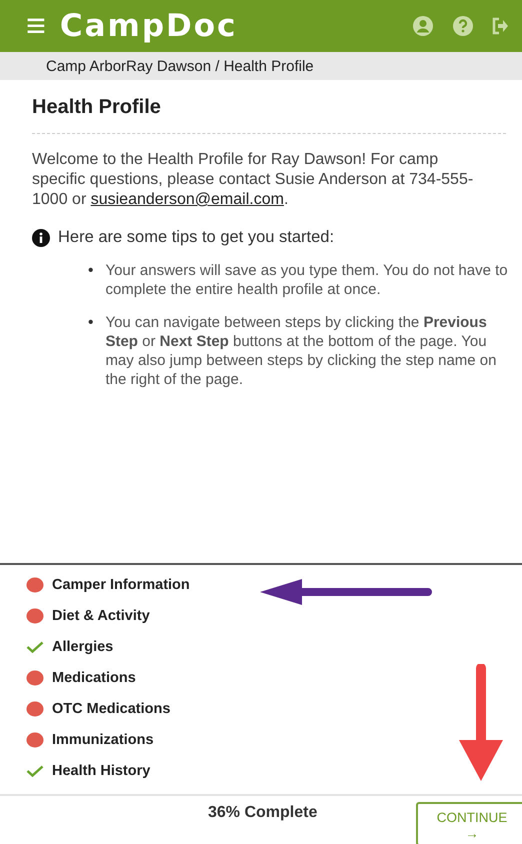 The image size is (522, 844). Describe the element at coordinates (463, 26) in the screenshot. I see `help-icon` at that location.